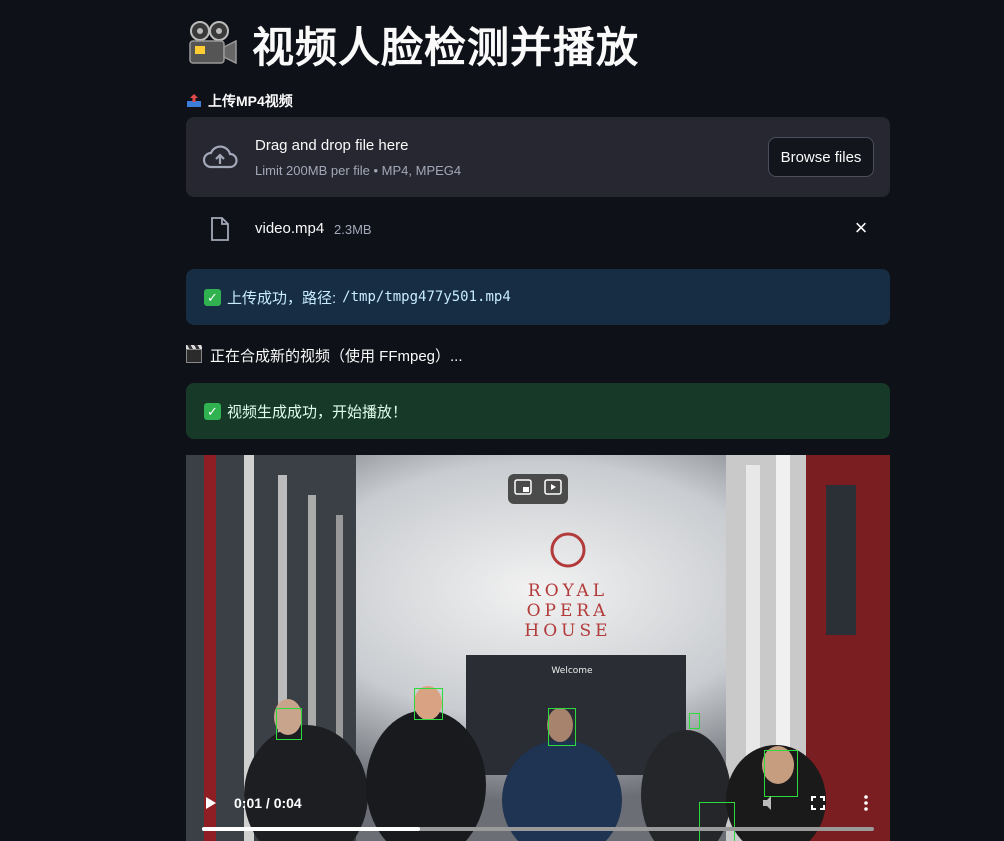  Describe the element at coordinates (211, 803) in the screenshot. I see `play-icon` at that location.